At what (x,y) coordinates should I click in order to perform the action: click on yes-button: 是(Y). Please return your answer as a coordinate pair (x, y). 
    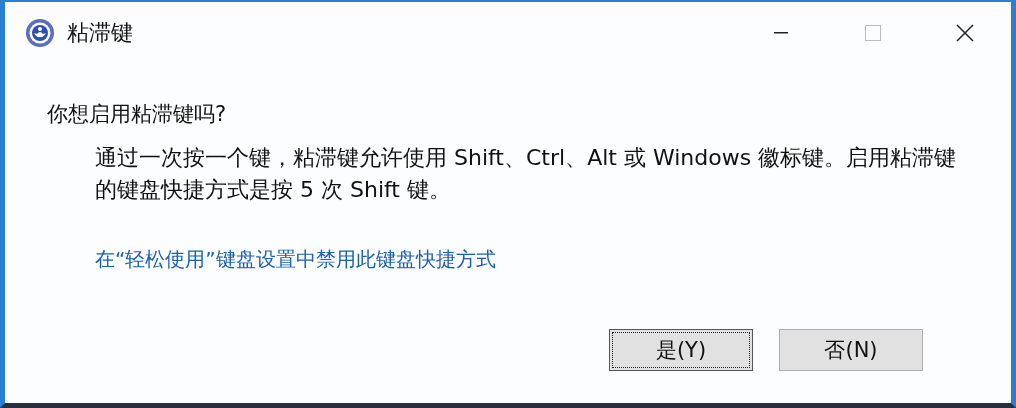
    Looking at the image, I should click on (681, 350).